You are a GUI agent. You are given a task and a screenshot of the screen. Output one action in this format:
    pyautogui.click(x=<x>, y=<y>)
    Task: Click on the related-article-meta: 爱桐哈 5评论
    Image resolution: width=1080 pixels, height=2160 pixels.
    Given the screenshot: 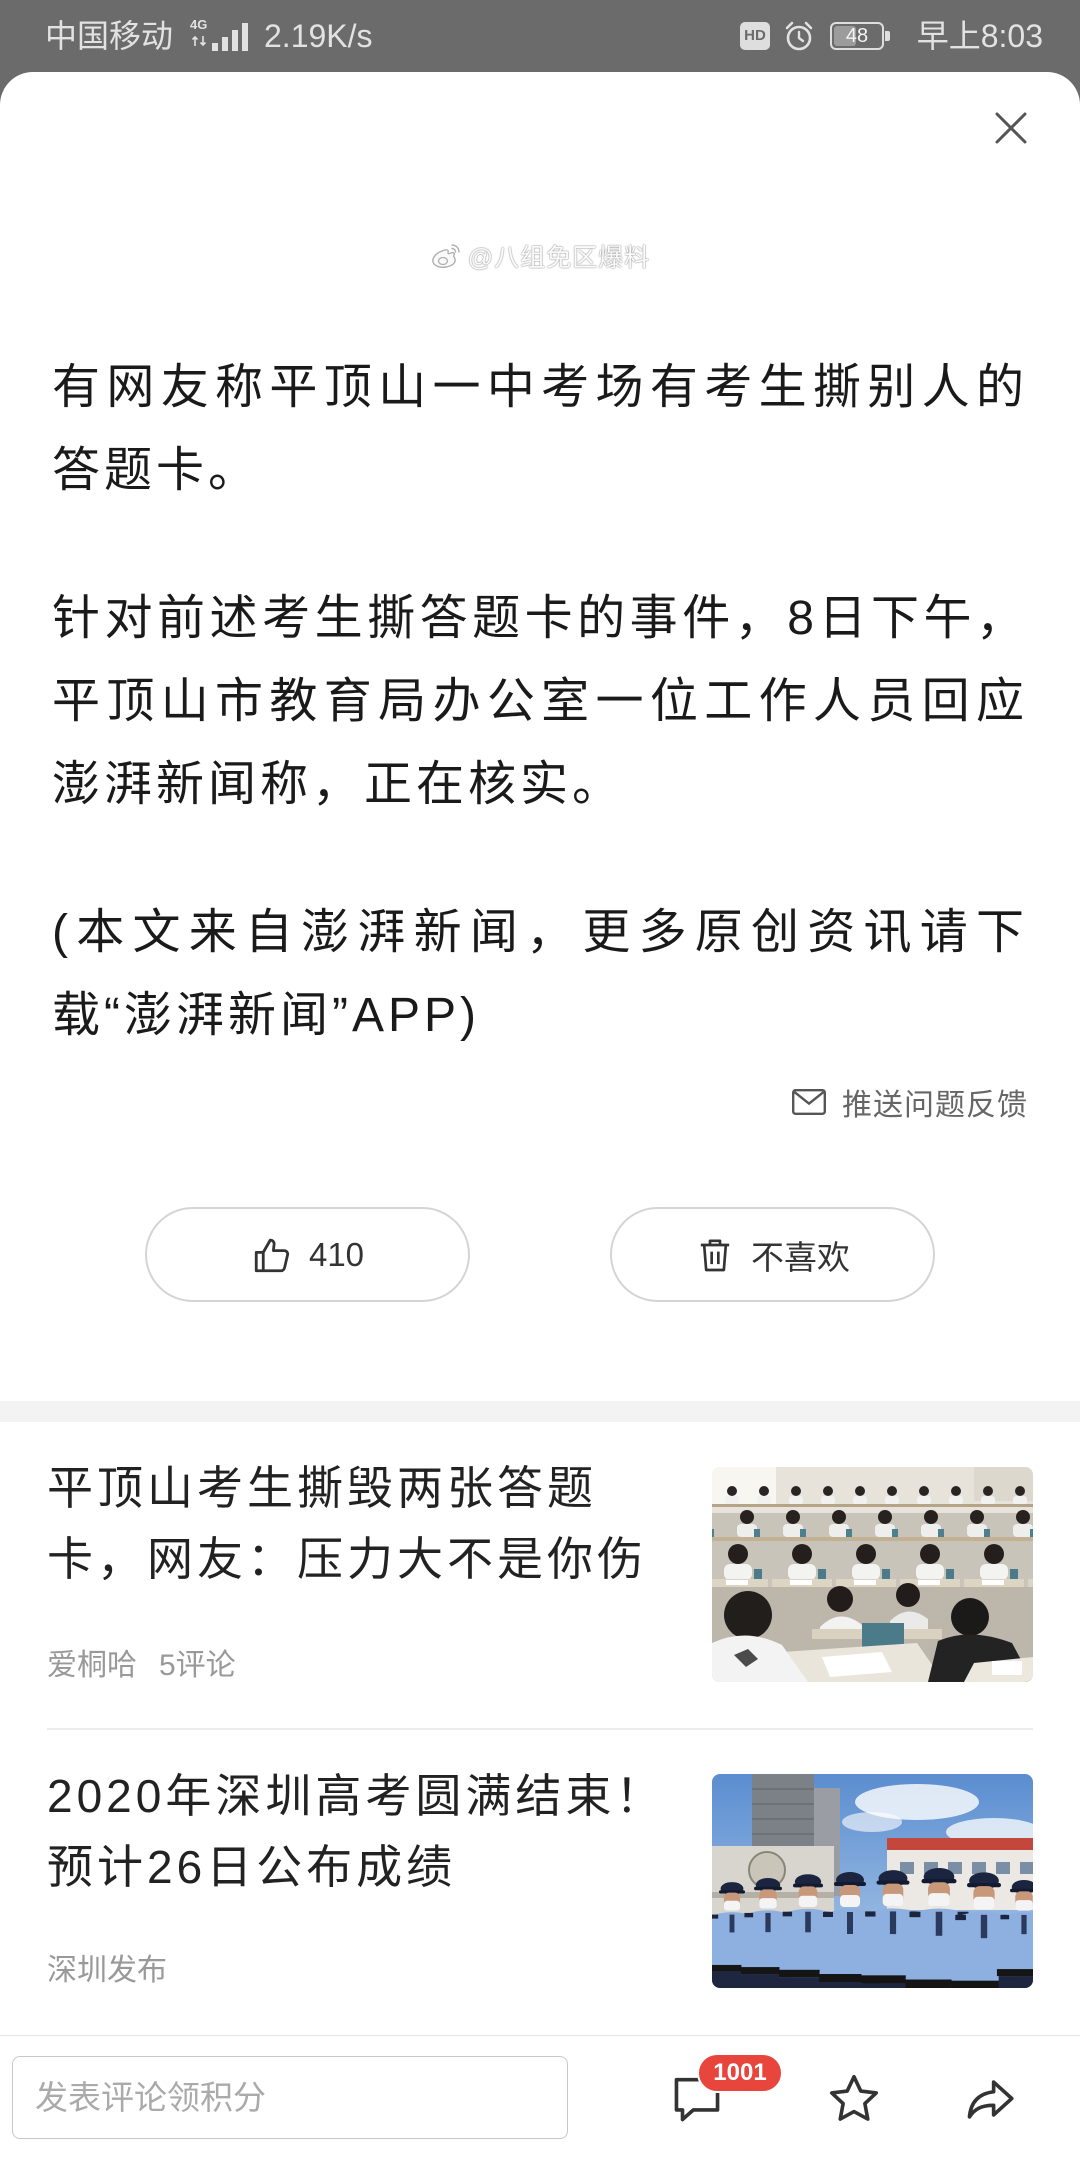 What is the action you would take?
    pyautogui.click(x=141, y=1666)
    